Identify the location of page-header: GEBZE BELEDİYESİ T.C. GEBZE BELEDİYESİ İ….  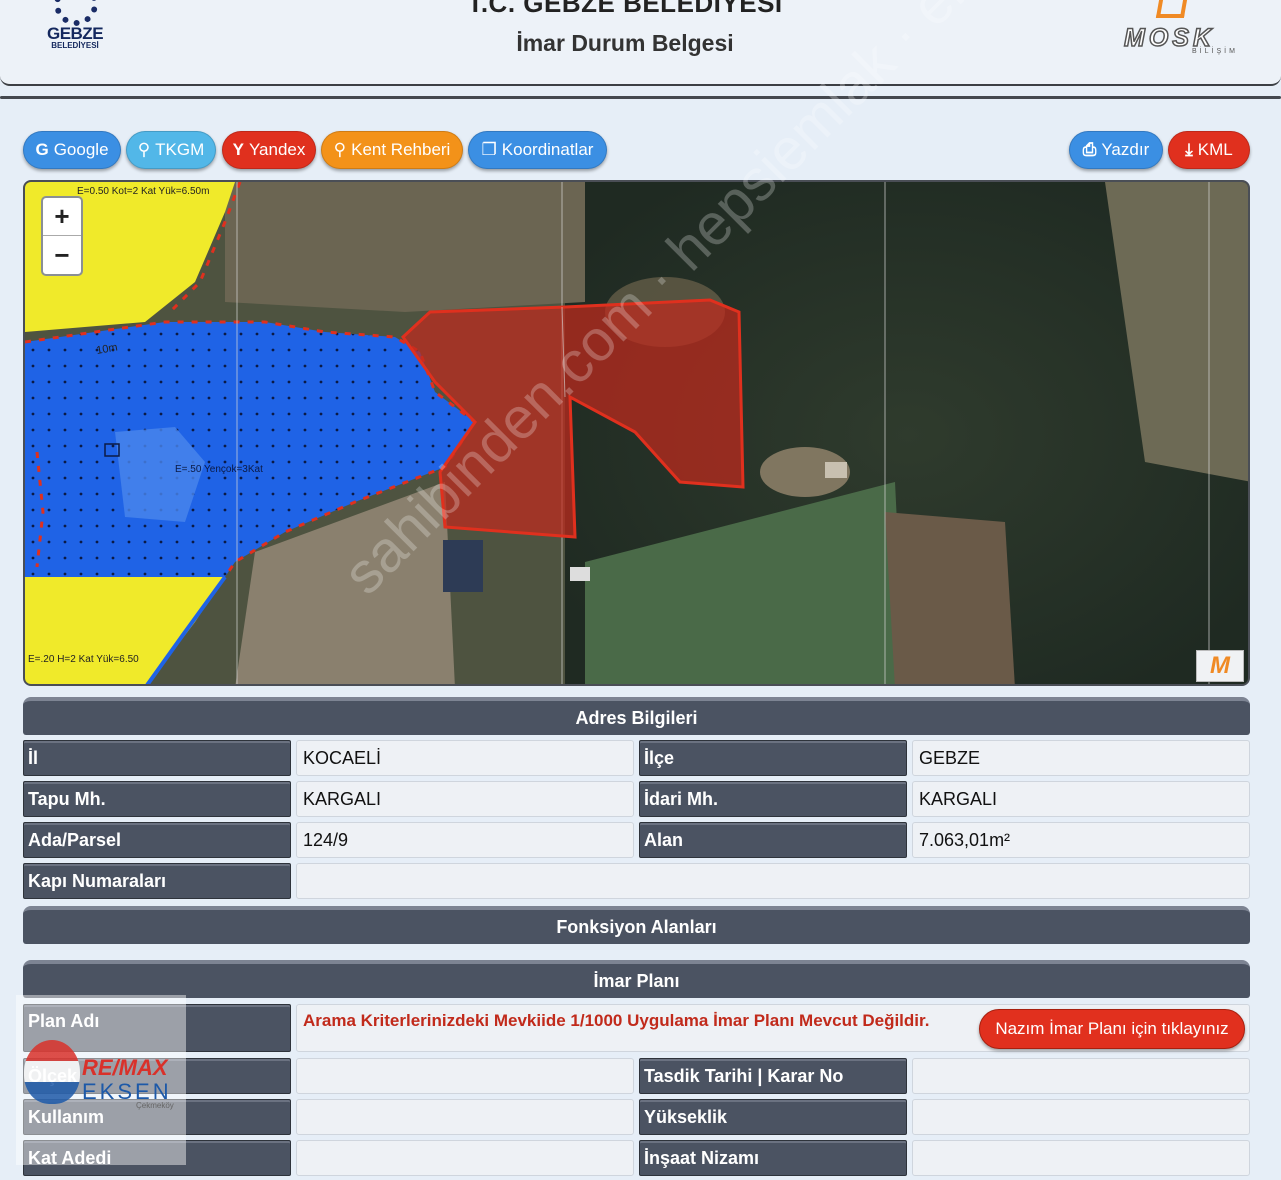
(640, 43).